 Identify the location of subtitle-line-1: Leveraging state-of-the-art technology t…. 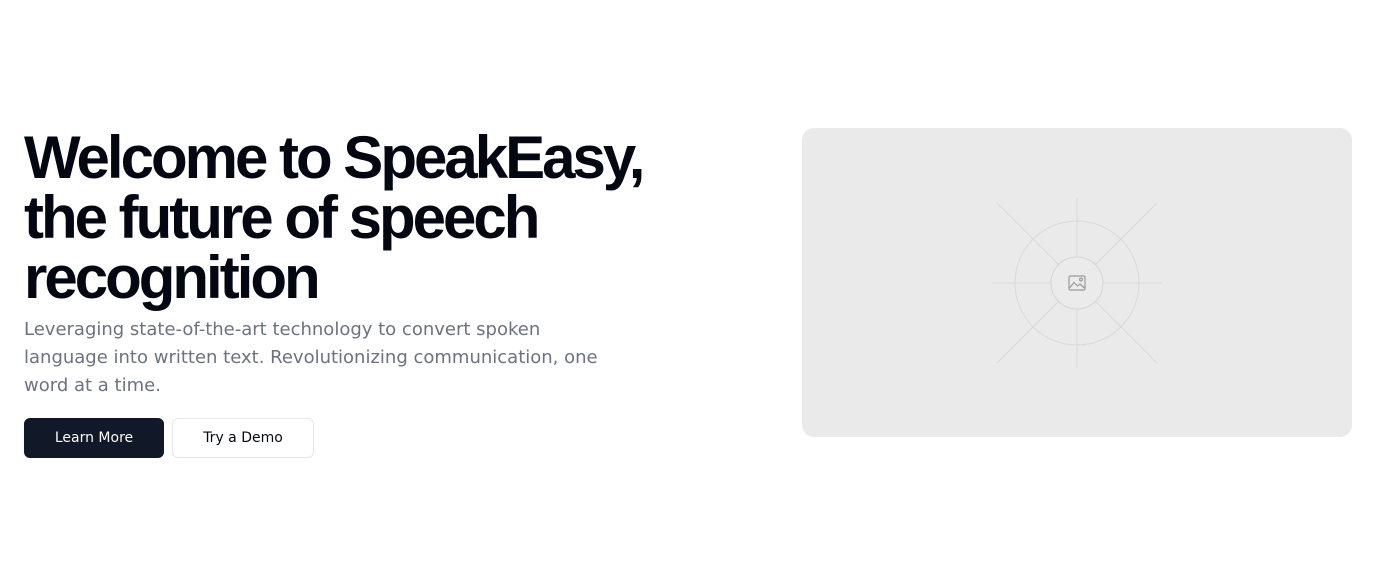
(282, 329).